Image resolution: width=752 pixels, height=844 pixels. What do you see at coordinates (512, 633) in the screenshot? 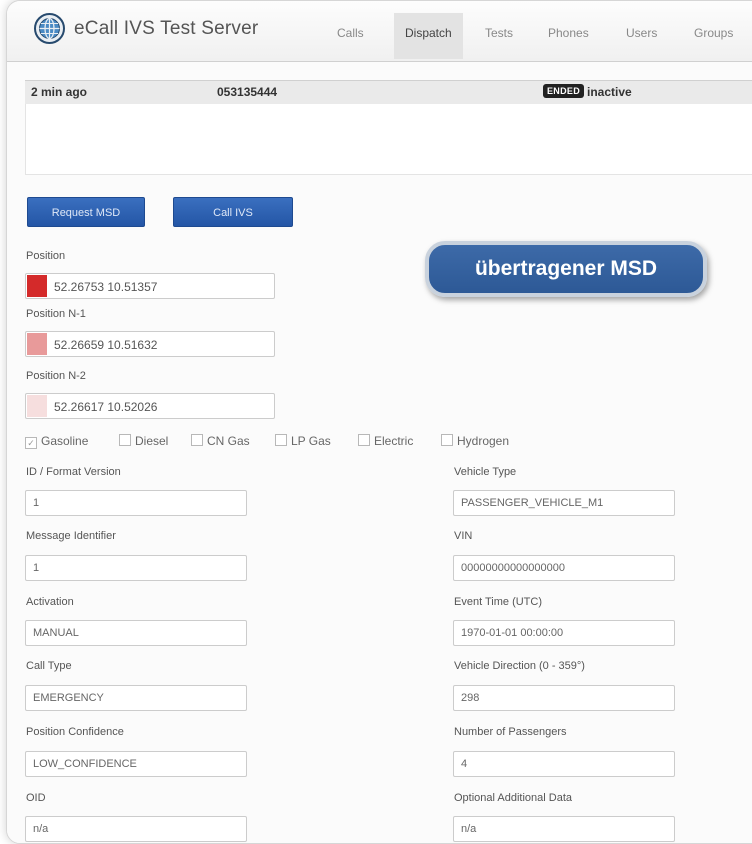
I see `event-time-value: 1970-01-01 00:00:00` at bounding box center [512, 633].